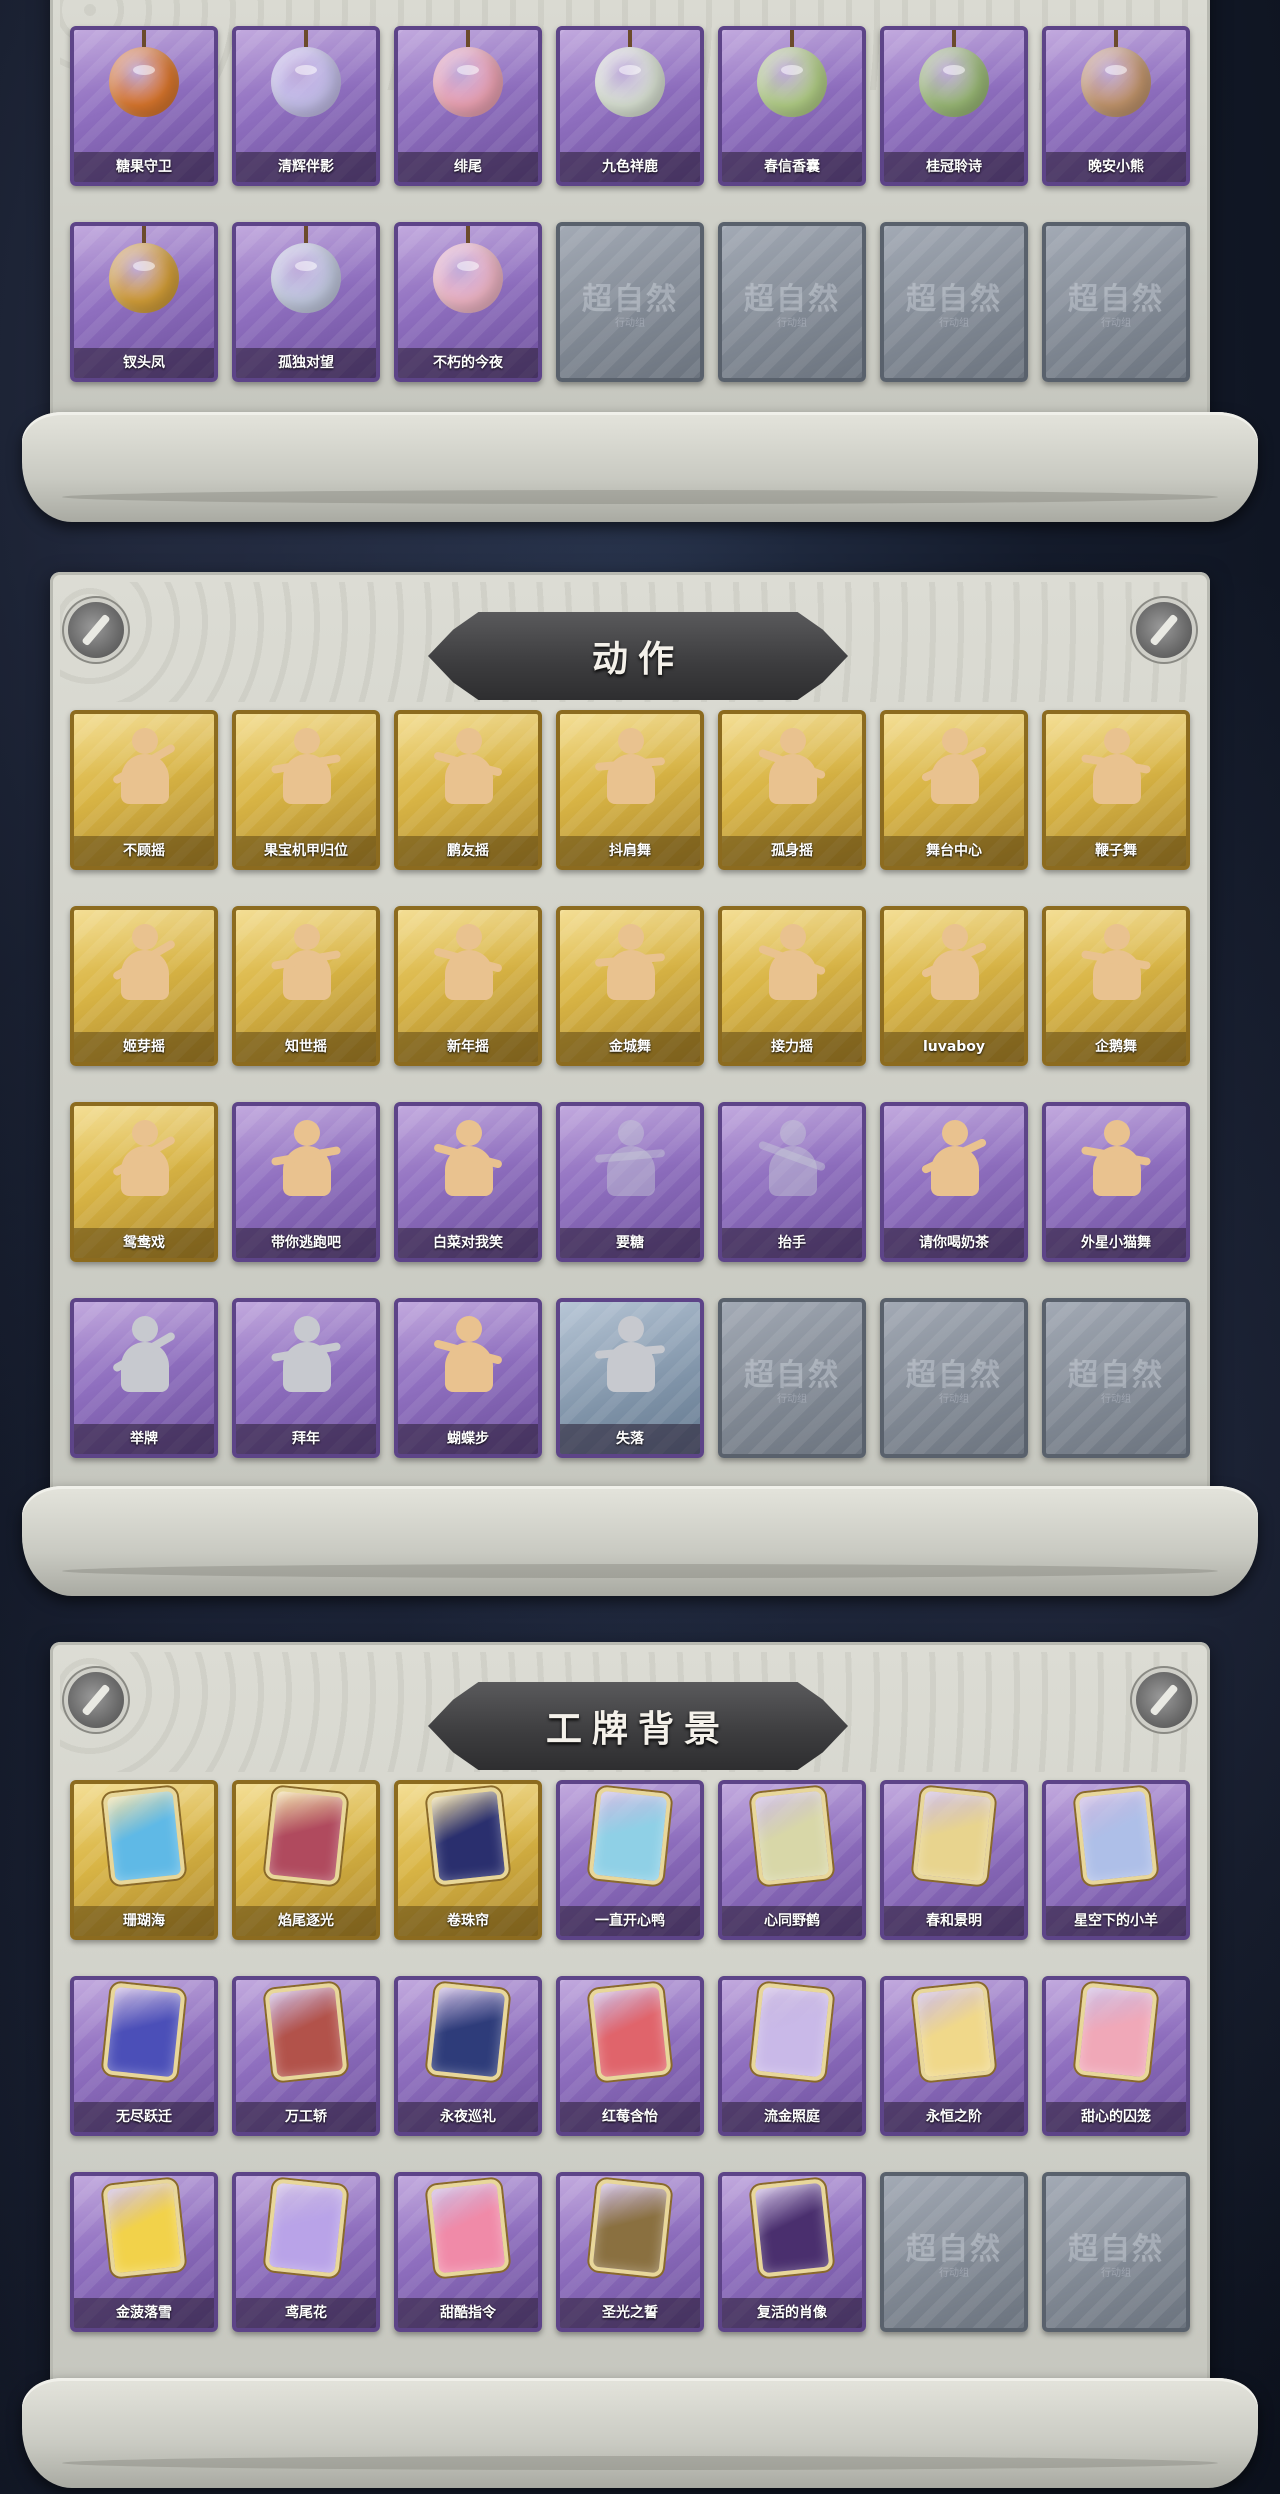 This screenshot has height=2494, width=1280. What do you see at coordinates (792, 851) in the screenshot?
I see `item-label: 孤身摇` at bounding box center [792, 851].